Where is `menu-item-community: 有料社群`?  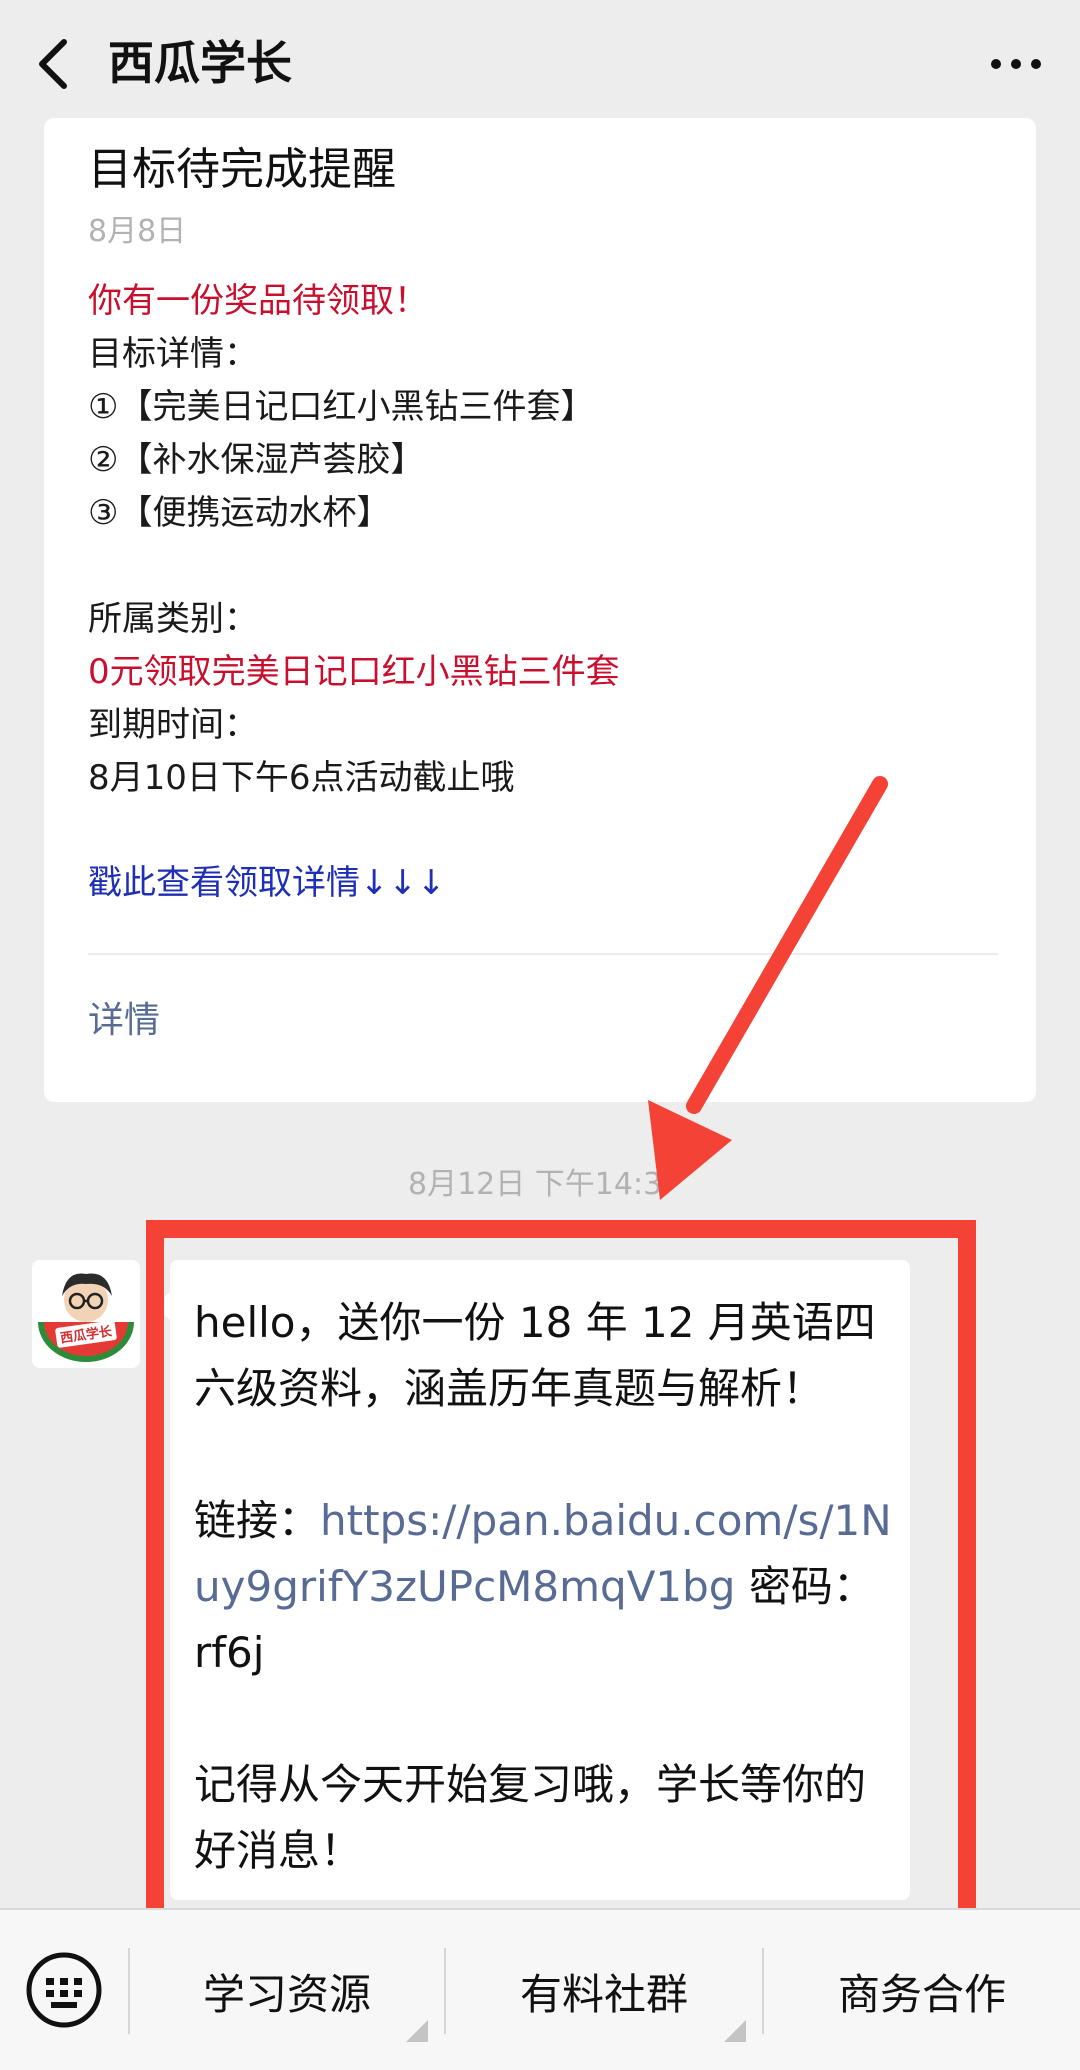
menu-item-community: 有料社群 is located at coordinates (604, 1990).